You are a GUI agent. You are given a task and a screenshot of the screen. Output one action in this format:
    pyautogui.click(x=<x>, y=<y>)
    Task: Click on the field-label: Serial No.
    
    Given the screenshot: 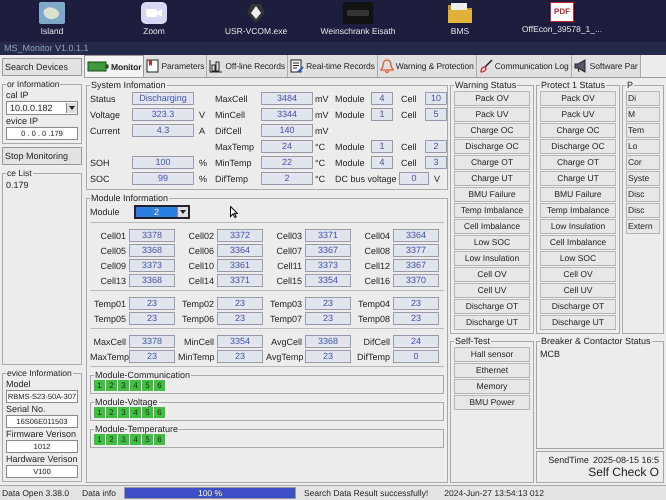 What is the action you would take?
    pyautogui.click(x=26, y=409)
    